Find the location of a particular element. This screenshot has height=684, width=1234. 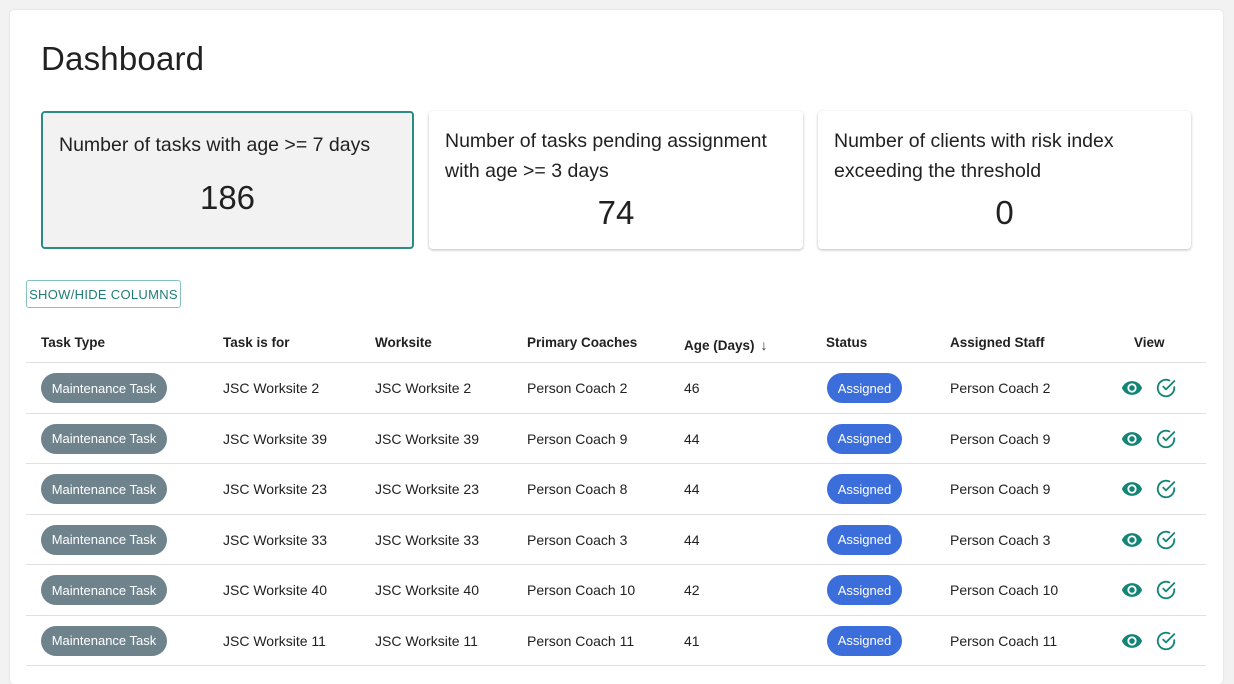

cell-assigned-staff: Person Coach 3 is located at coordinates (1000, 539).